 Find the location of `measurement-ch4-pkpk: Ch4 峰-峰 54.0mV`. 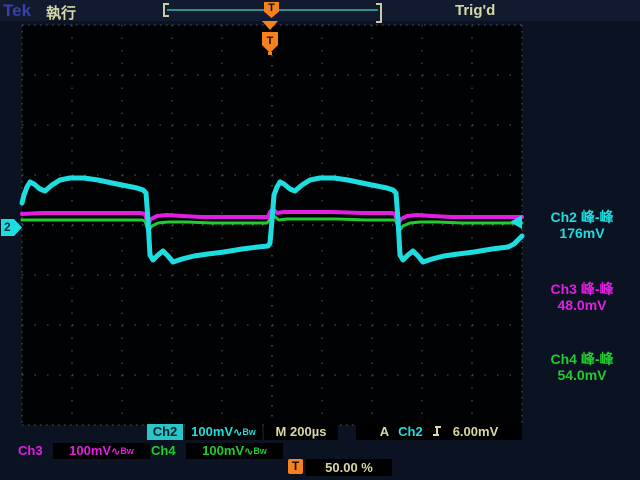

measurement-ch4-pkpk: Ch4 峰-峰 54.0mV is located at coordinates (582, 367).